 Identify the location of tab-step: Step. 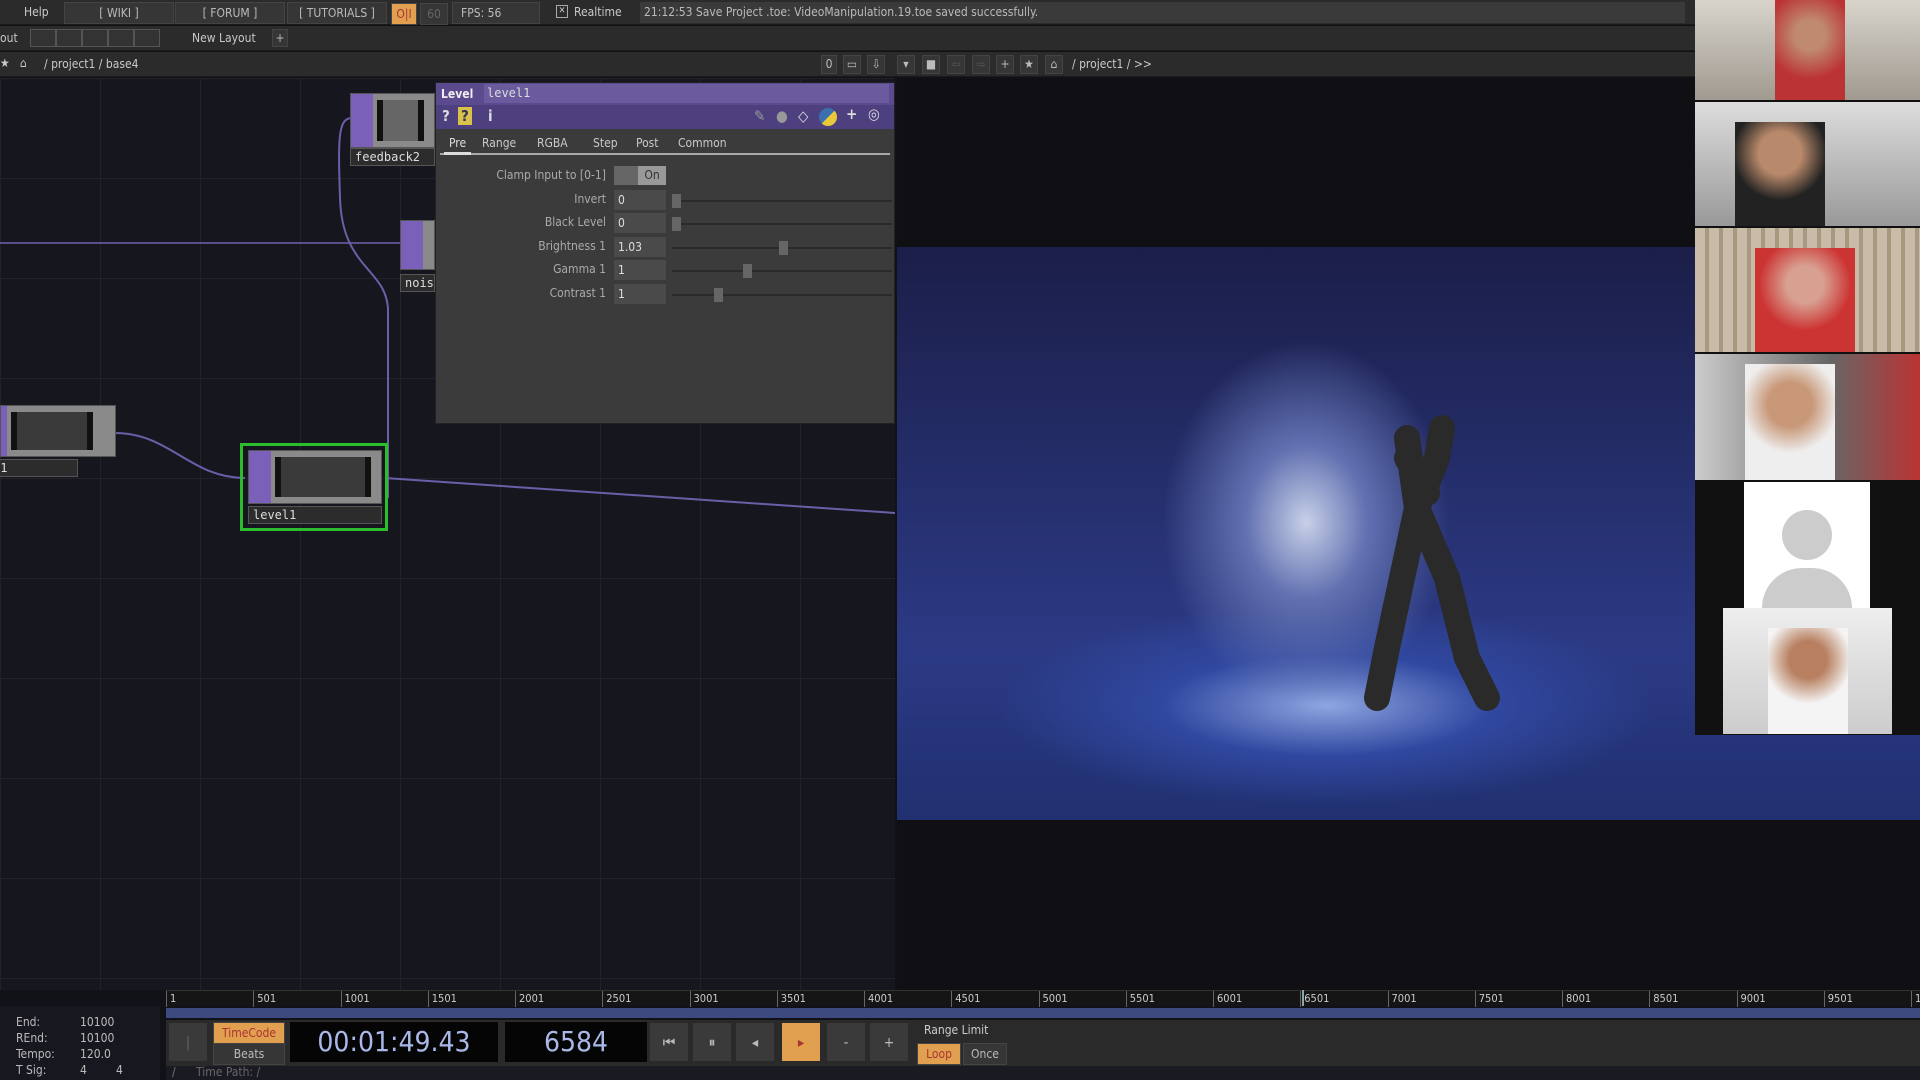
(605, 143).